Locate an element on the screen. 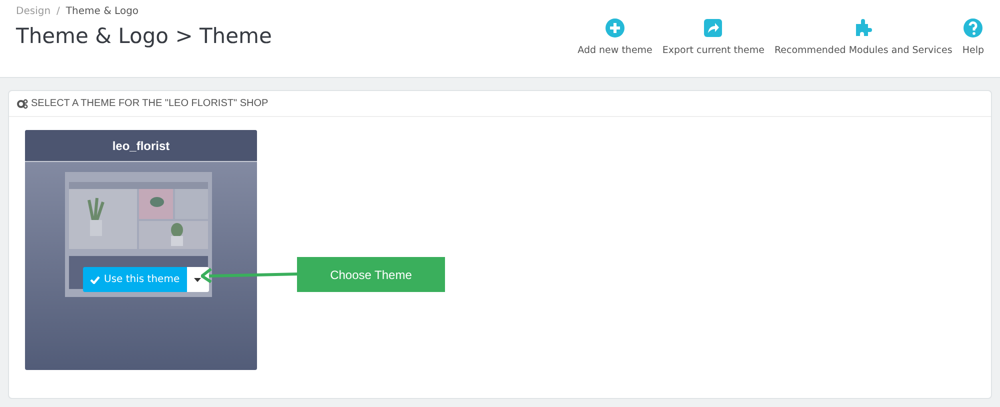 The width and height of the screenshot is (1000, 407). check-icon is located at coordinates (95, 280).